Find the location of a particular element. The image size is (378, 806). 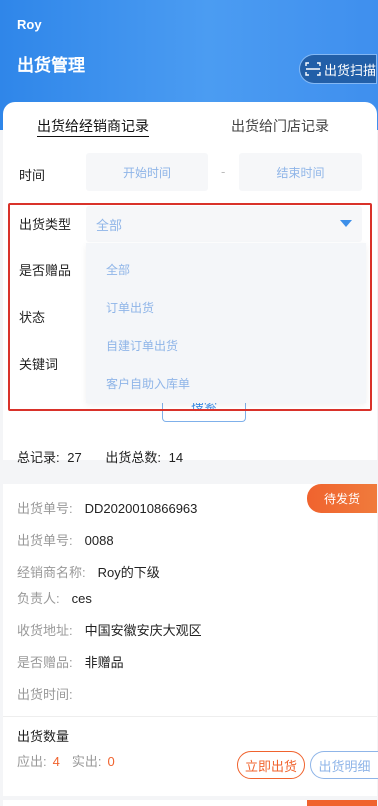

type-select: 全部 is located at coordinates (224, 224).